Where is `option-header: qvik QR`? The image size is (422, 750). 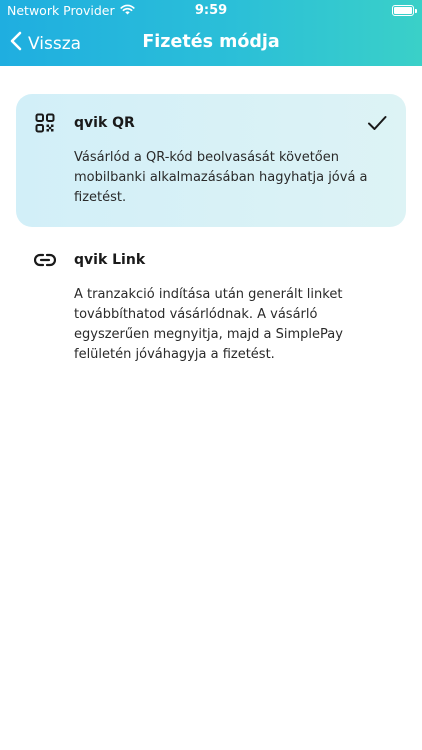 option-header: qvik QR is located at coordinates (211, 123).